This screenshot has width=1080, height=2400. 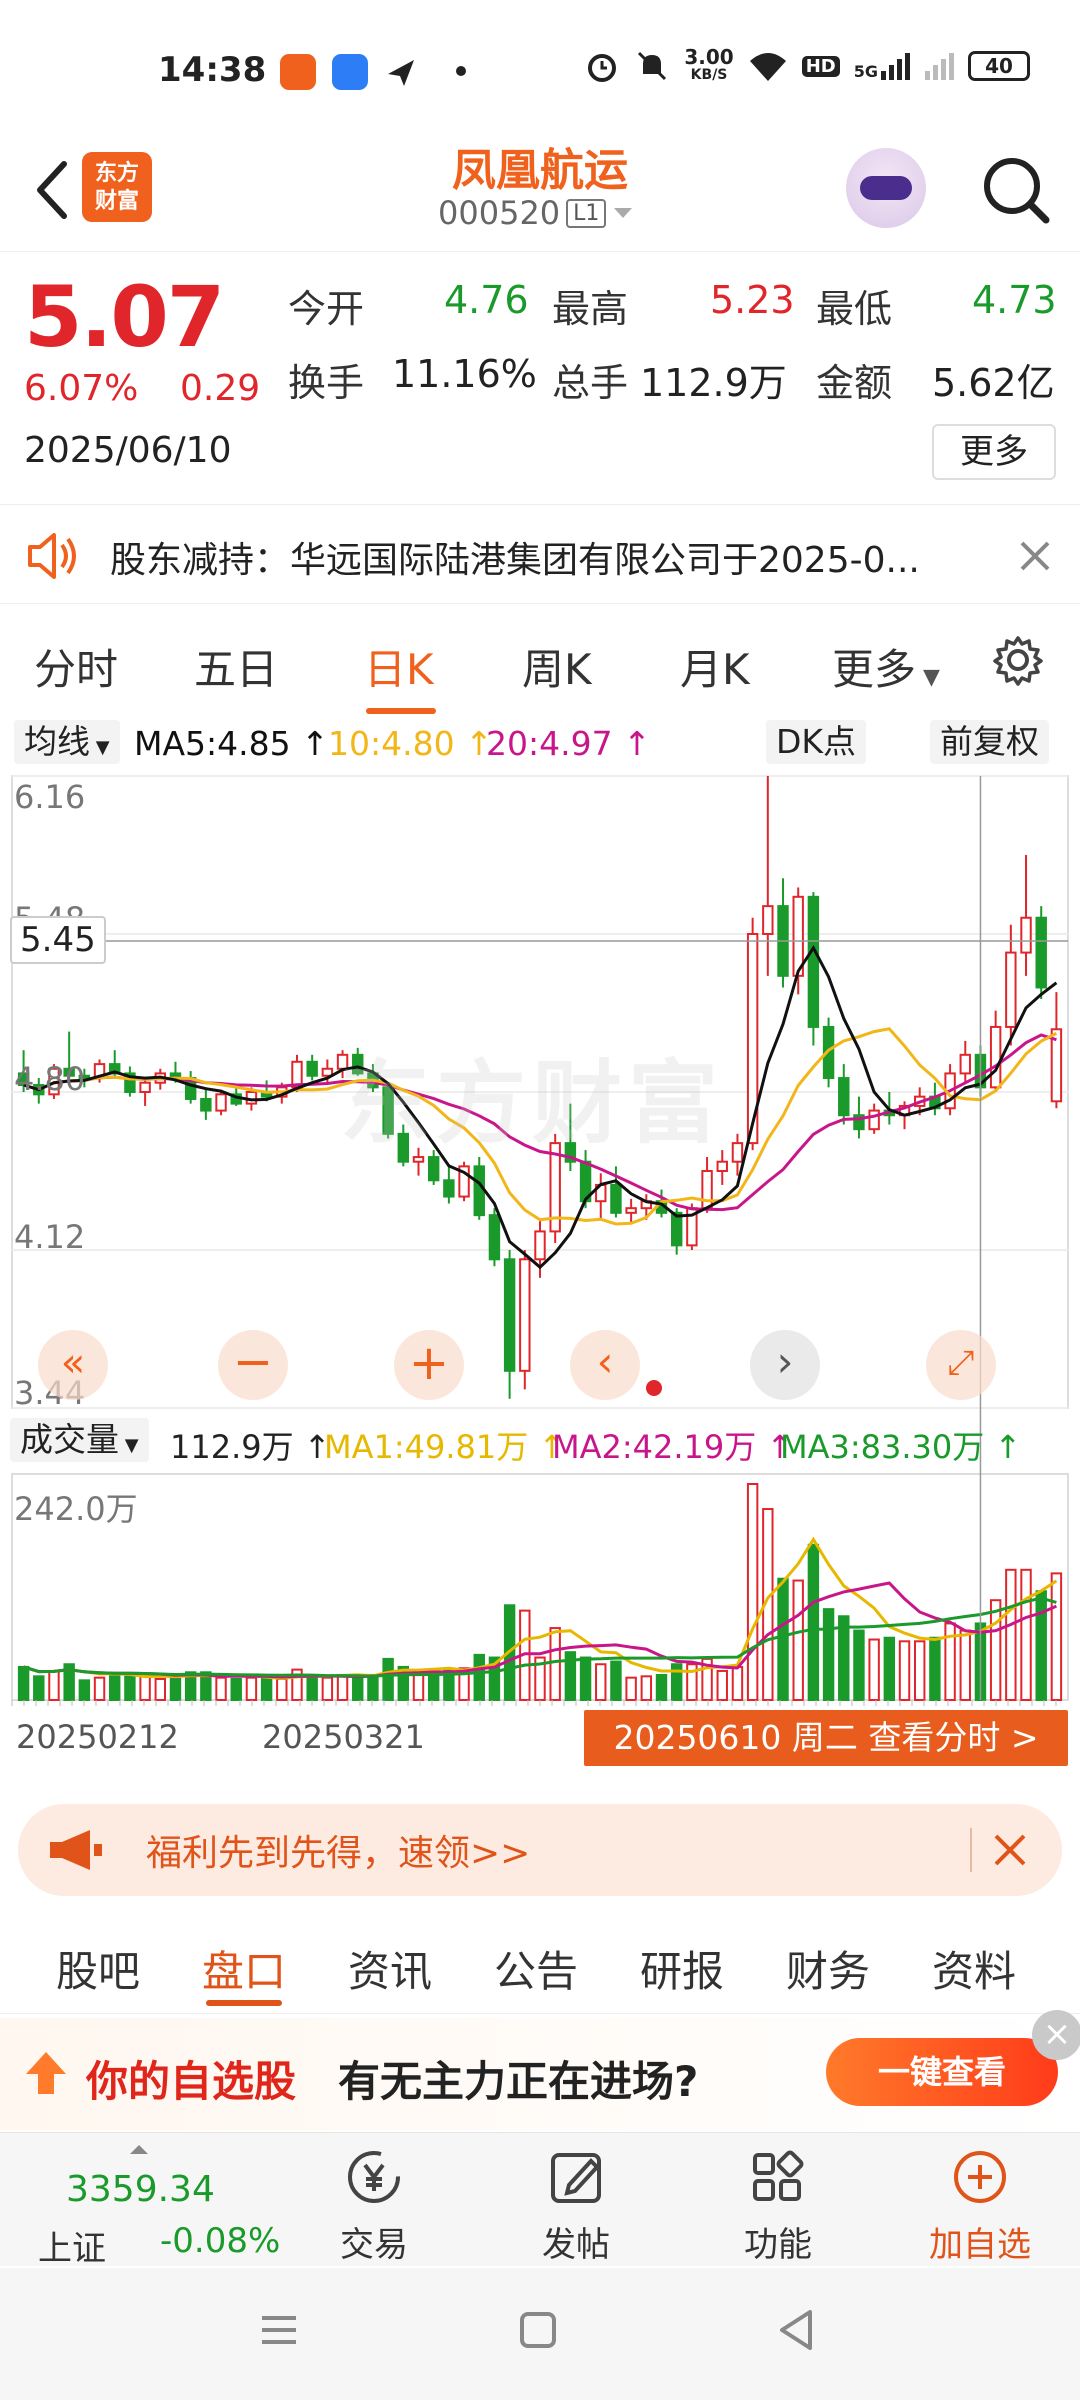 I want to click on event-marker-dot, so click(x=654, y=1388).